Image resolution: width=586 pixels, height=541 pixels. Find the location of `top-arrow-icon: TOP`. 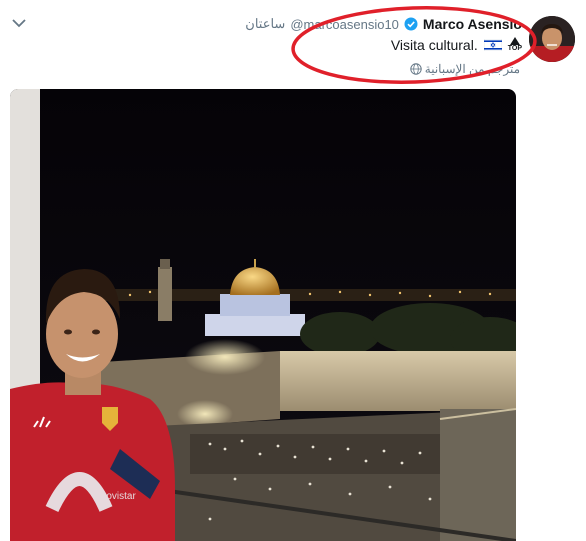

top-arrow-icon: TOP is located at coordinates (515, 45).